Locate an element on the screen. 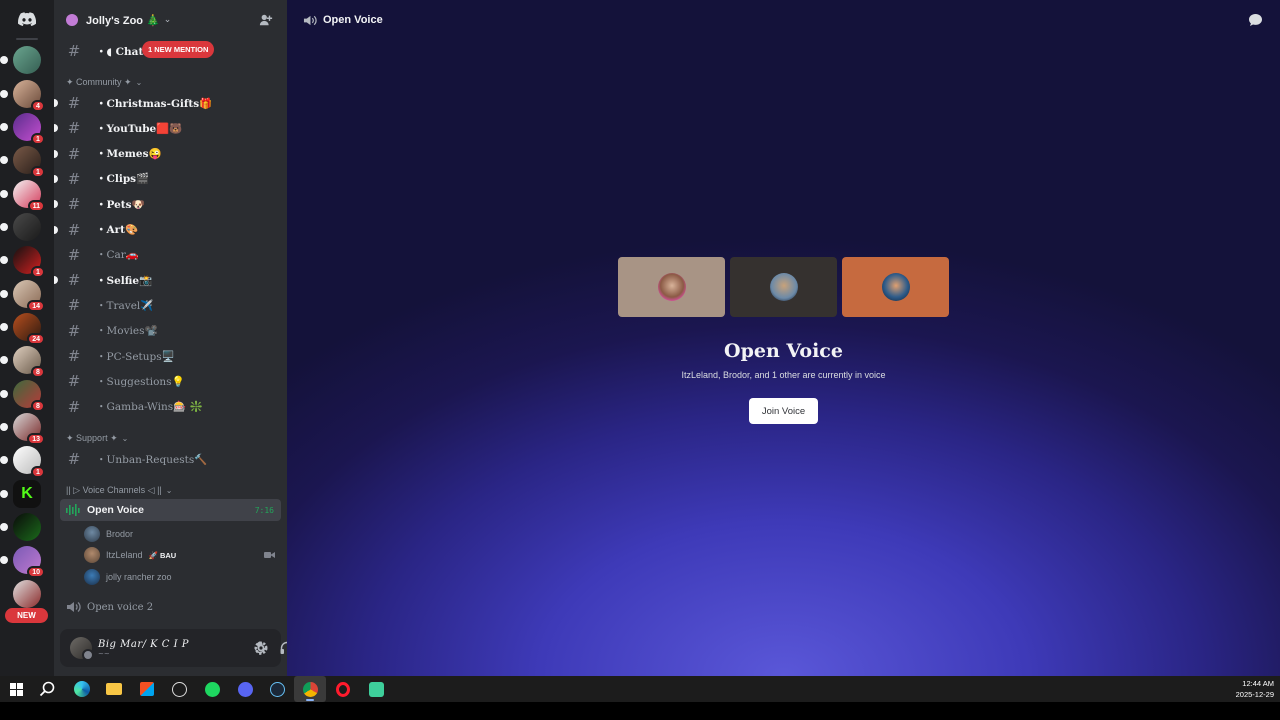  windows-taskbar: 12:44 AM 2025-12-29 is located at coordinates (640, 689).